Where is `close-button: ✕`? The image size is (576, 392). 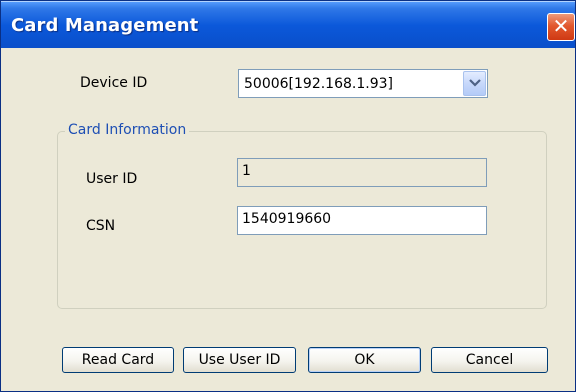 close-button: ✕ is located at coordinates (561, 27).